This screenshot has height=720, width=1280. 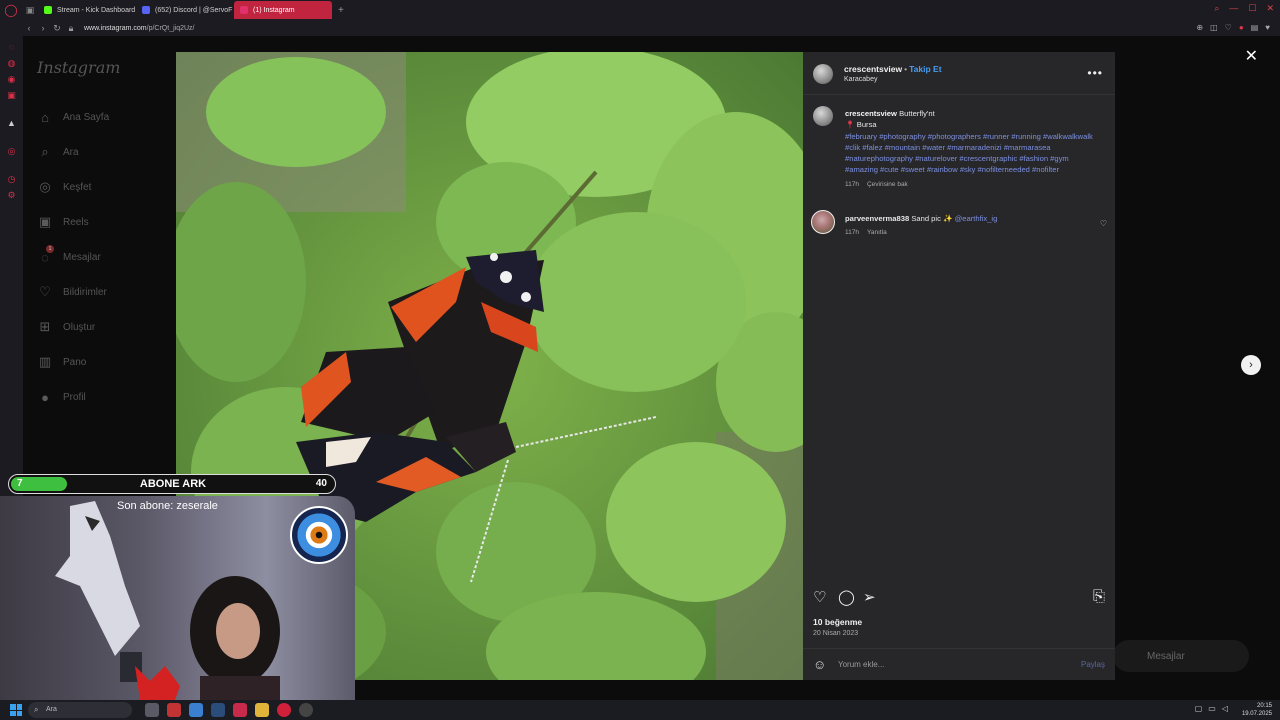 What do you see at coordinates (877, 232) in the screenshot?
I see `reply-link: Yanıtla` at bounding box center [877, 232].